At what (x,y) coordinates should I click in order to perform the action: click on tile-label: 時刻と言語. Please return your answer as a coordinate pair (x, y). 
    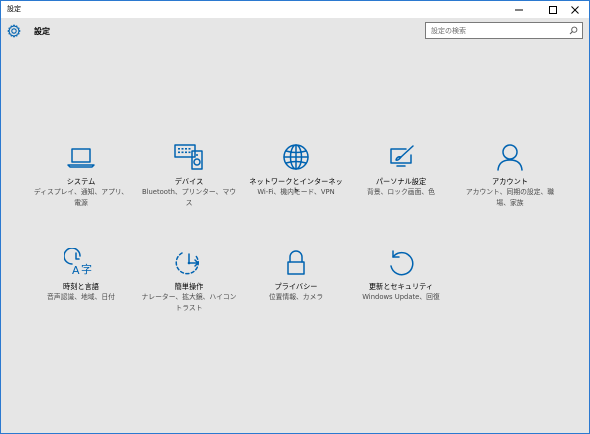
    Looking at the image, I should click on (81, 286).